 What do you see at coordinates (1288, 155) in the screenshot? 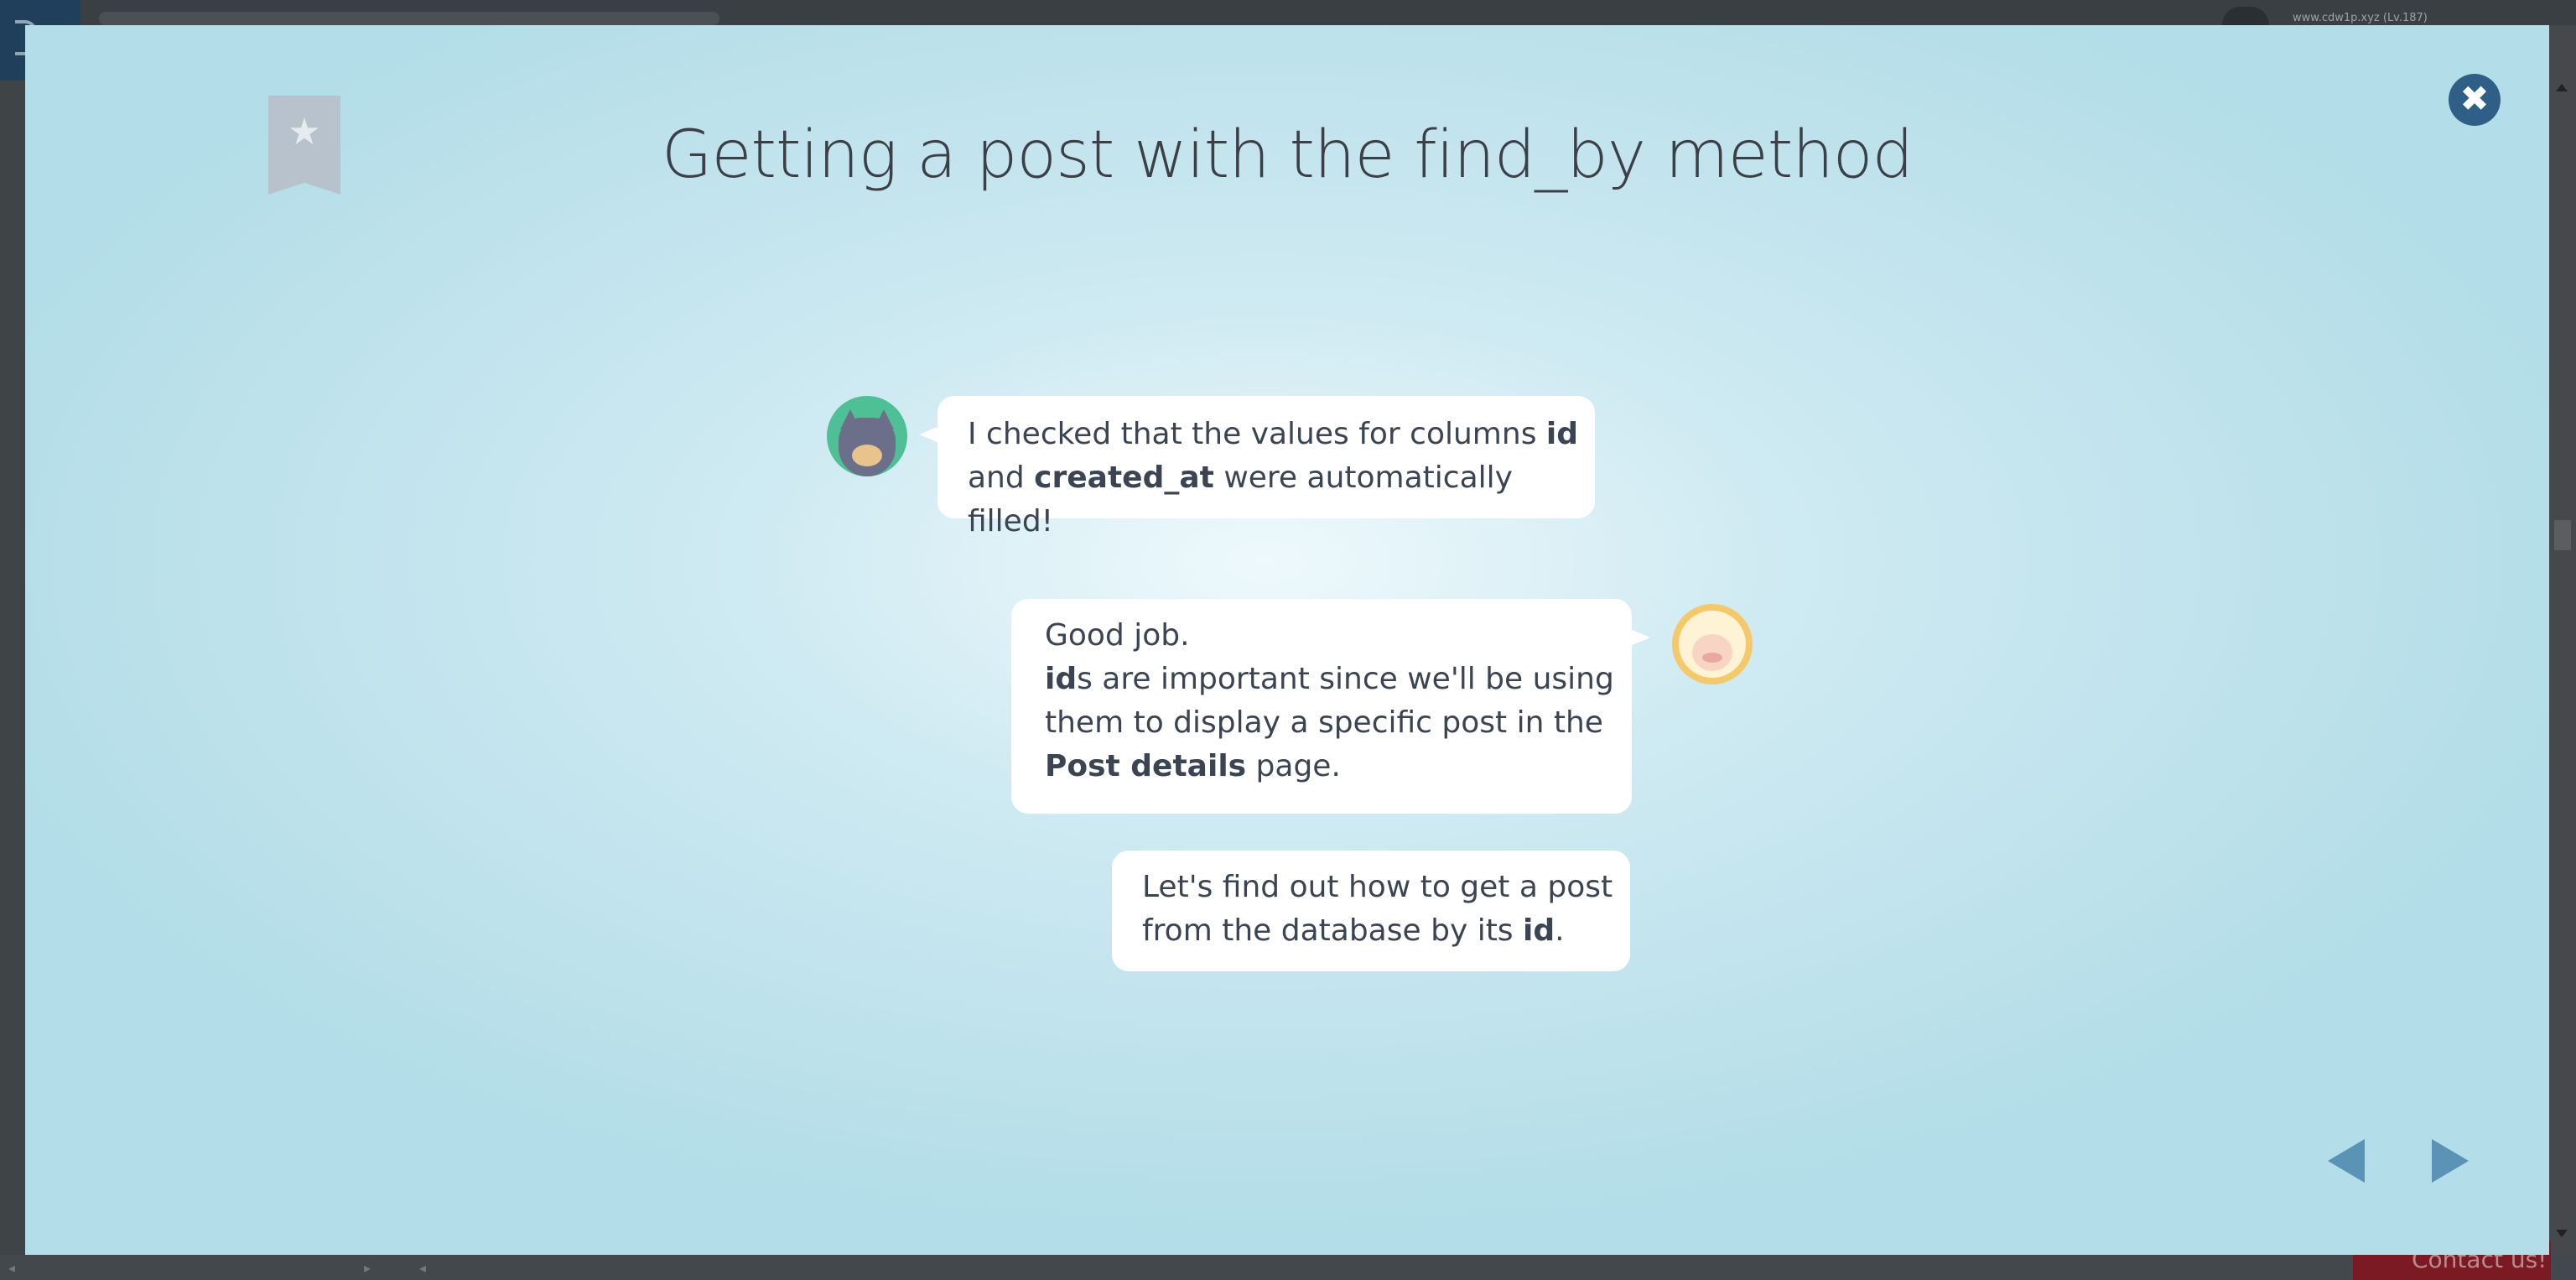
I see `slide-title: Getting a post with the find_by method` at bounding box center [1288, 155].